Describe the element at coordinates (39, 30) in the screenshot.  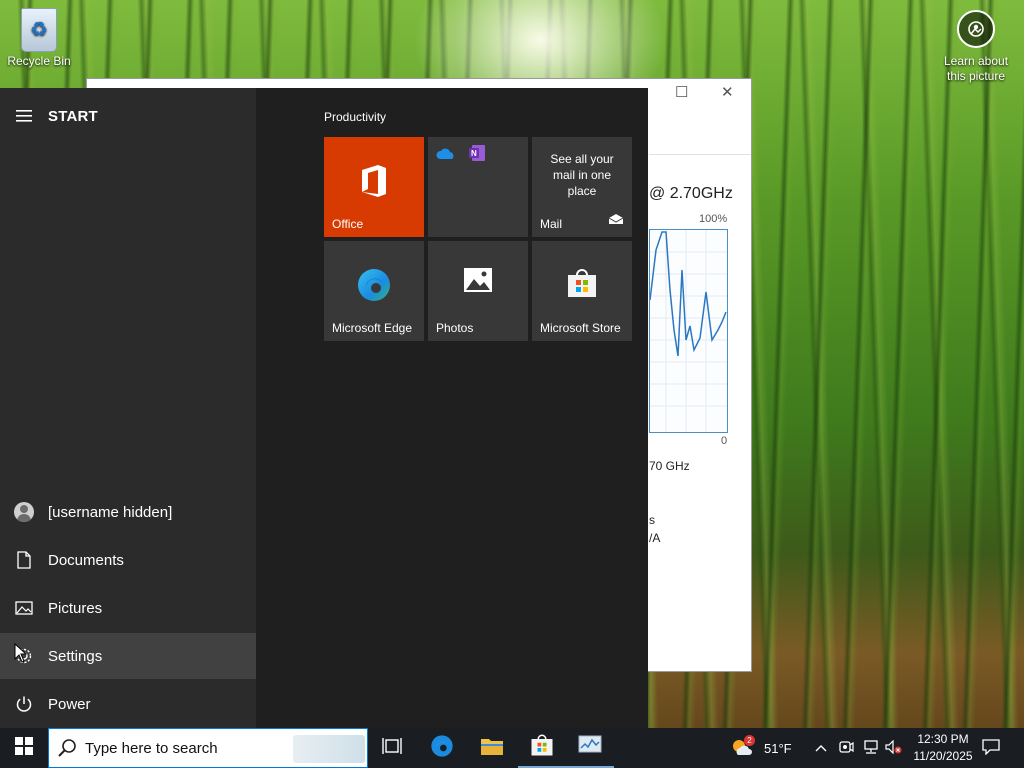
I see `recycle-bin-icon` at that location.